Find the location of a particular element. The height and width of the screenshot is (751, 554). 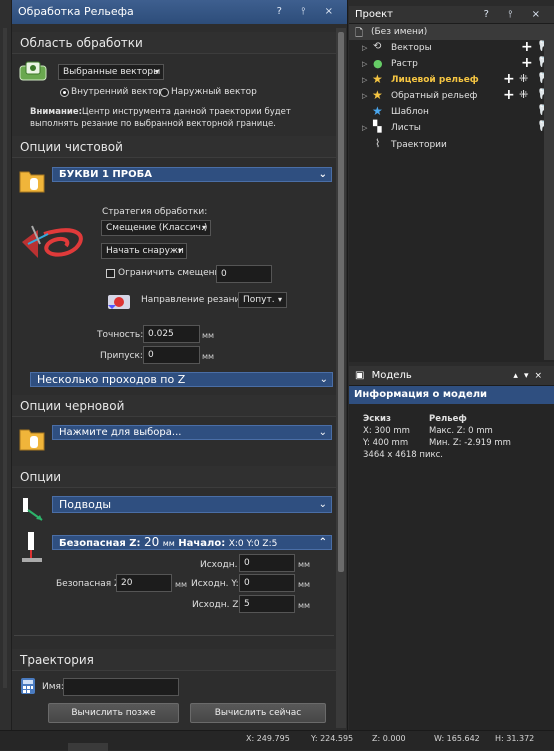

finish-tool-folder-icon is located at coordinates (32, 180).